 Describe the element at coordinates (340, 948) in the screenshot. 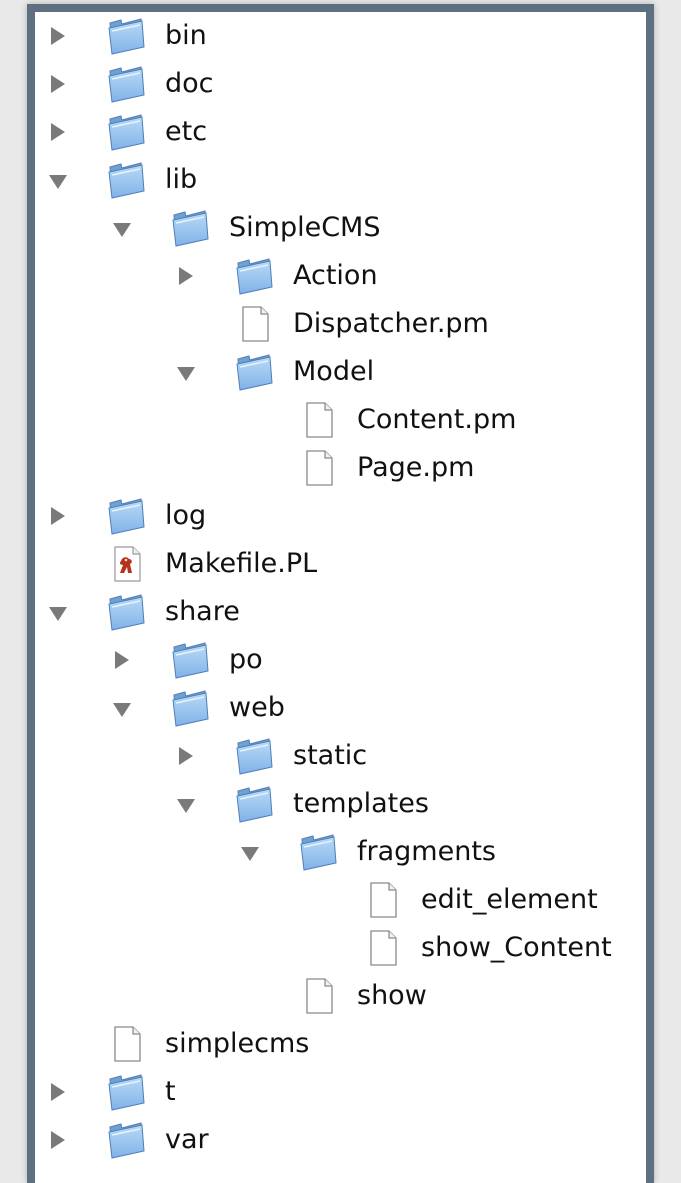

I see `tree-row-file-show-content: show_Content` at that location.